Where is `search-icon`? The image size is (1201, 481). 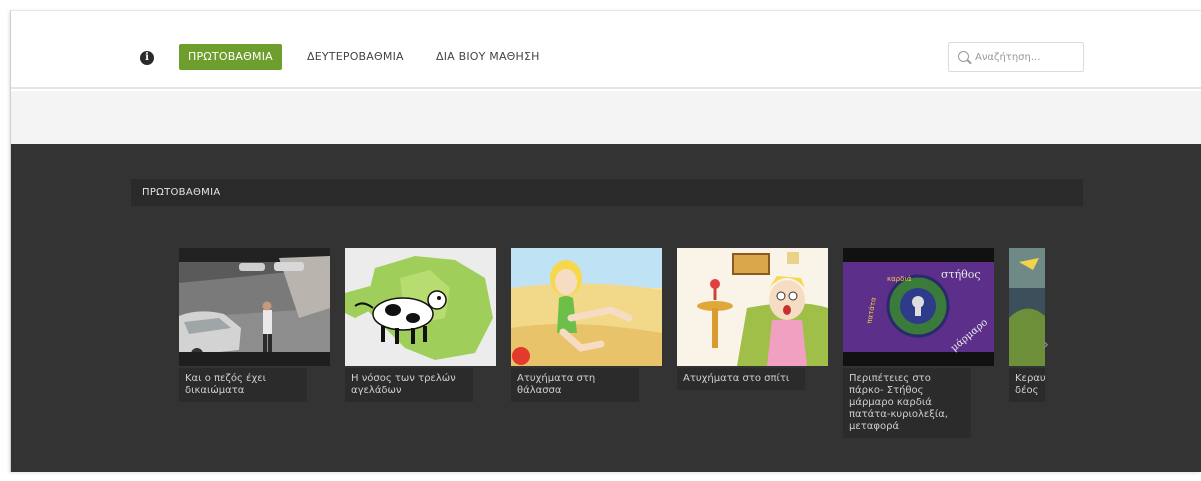
search-icon is located at coordinates (963, 56).